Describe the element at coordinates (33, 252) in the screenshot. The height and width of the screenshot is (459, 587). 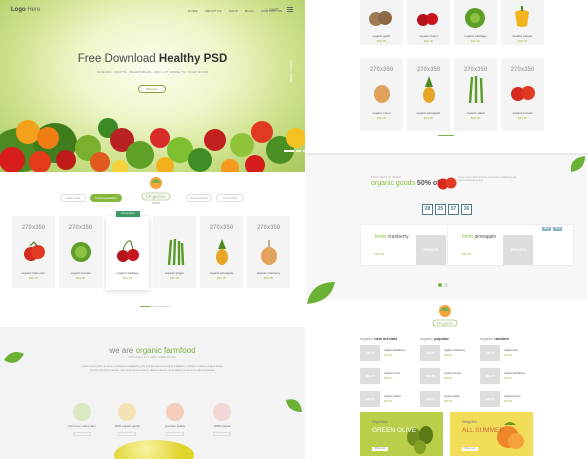
I see `product-card: 270x350 organic hello corn $20.00` at that location.